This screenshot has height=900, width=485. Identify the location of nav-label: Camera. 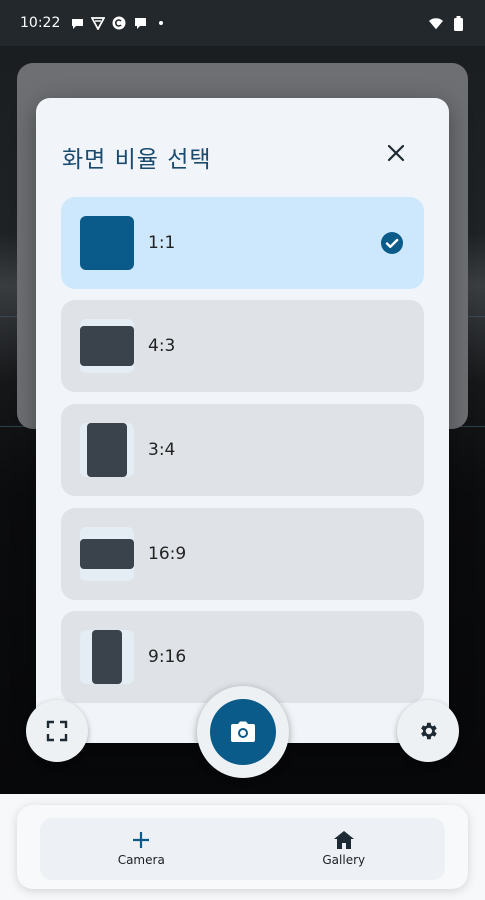
(141, 860).